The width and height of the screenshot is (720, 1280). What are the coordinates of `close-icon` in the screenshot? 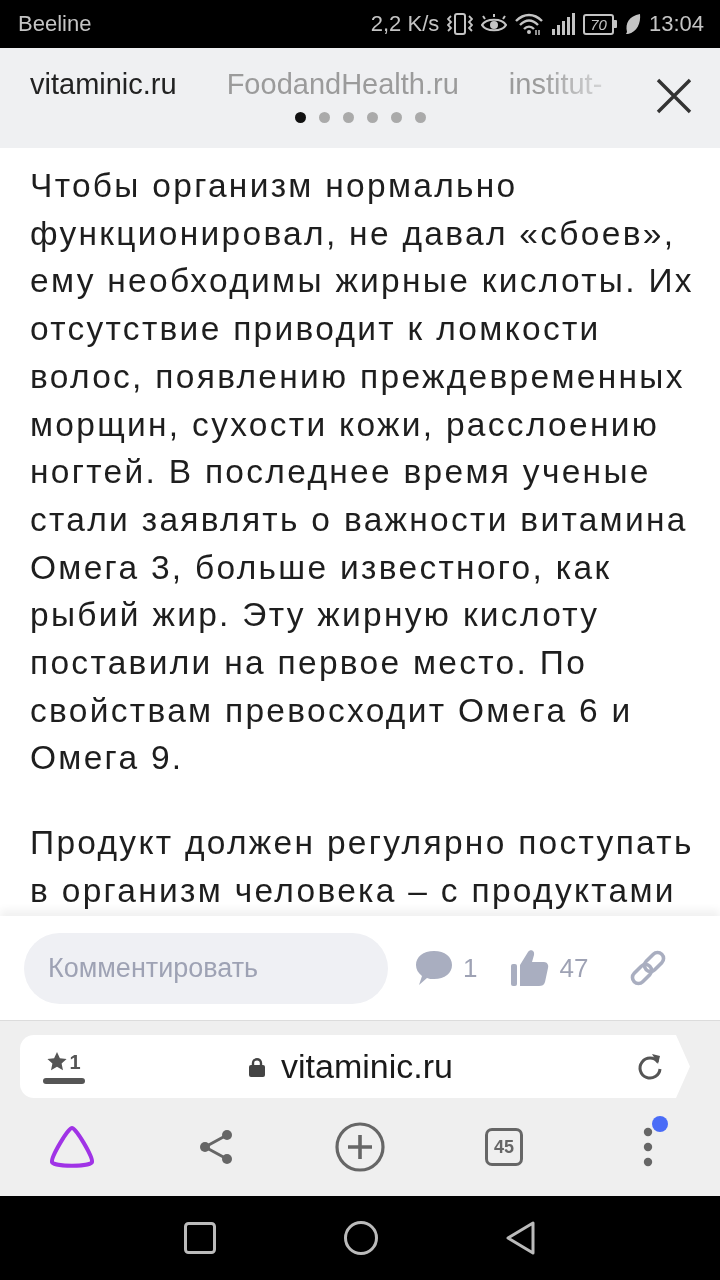 It's located at (674, 96).